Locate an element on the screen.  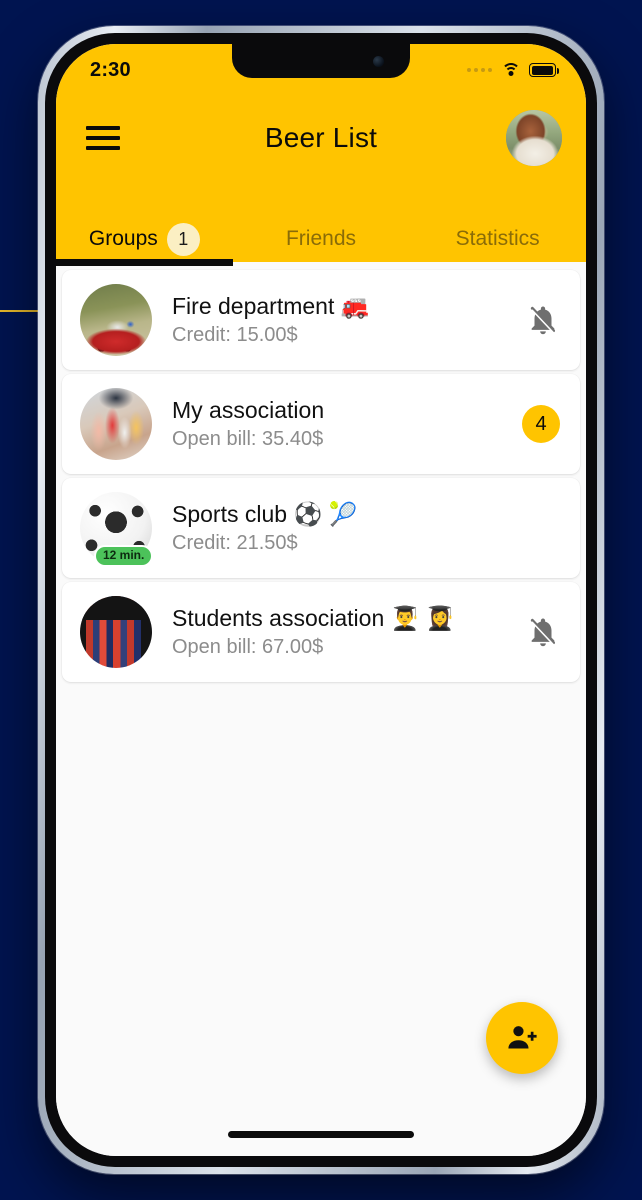
list-item-trailing: 4 is located at coordinates (538, 424).